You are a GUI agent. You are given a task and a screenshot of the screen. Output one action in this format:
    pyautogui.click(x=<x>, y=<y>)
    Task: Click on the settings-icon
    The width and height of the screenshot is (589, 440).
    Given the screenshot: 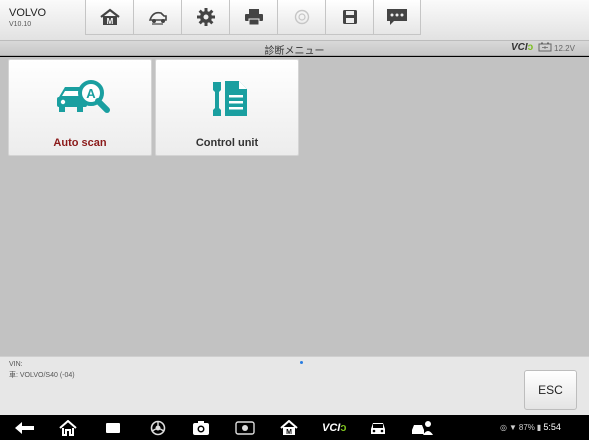 What is the action you would take?
    pyautogui.click(x=206, y=17)
    